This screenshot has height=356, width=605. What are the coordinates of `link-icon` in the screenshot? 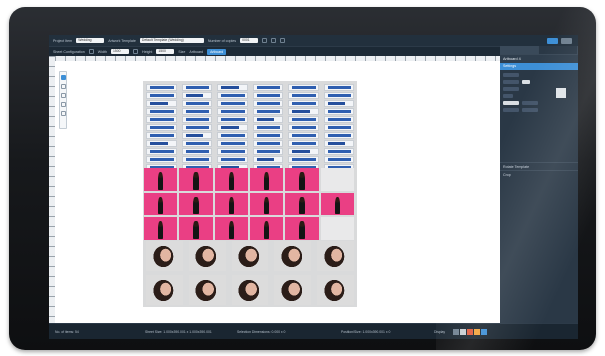 It's located at (135, 51).